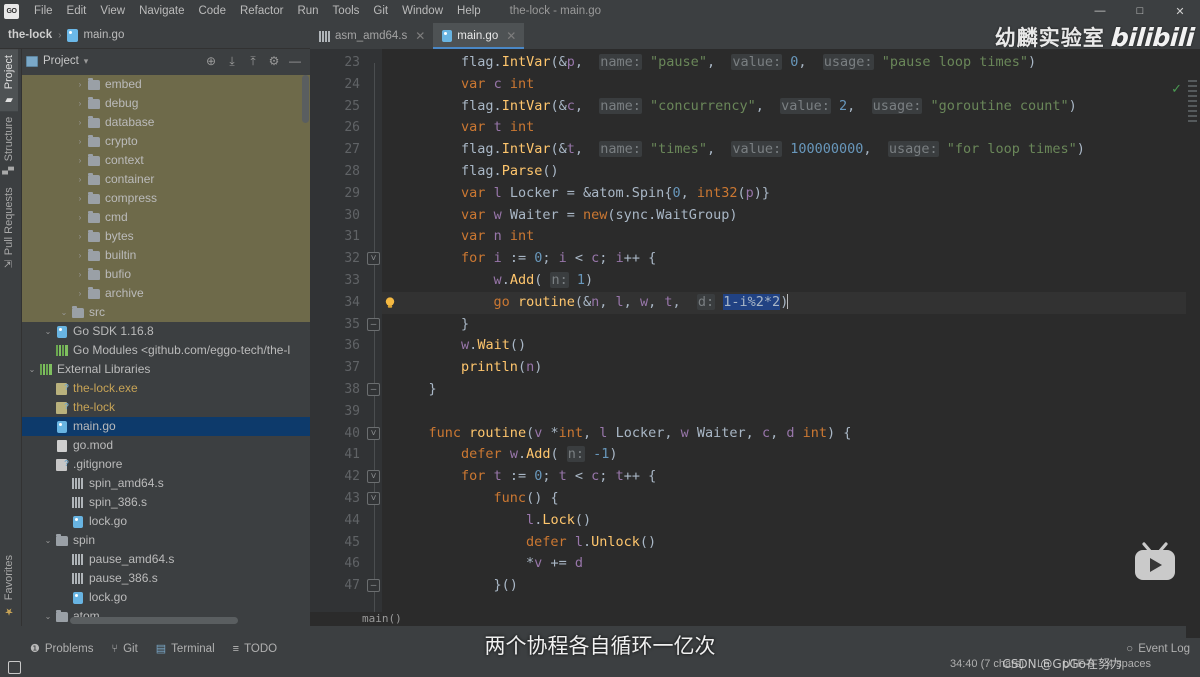  I want to click on fold-marker: –, so click(373, 586).